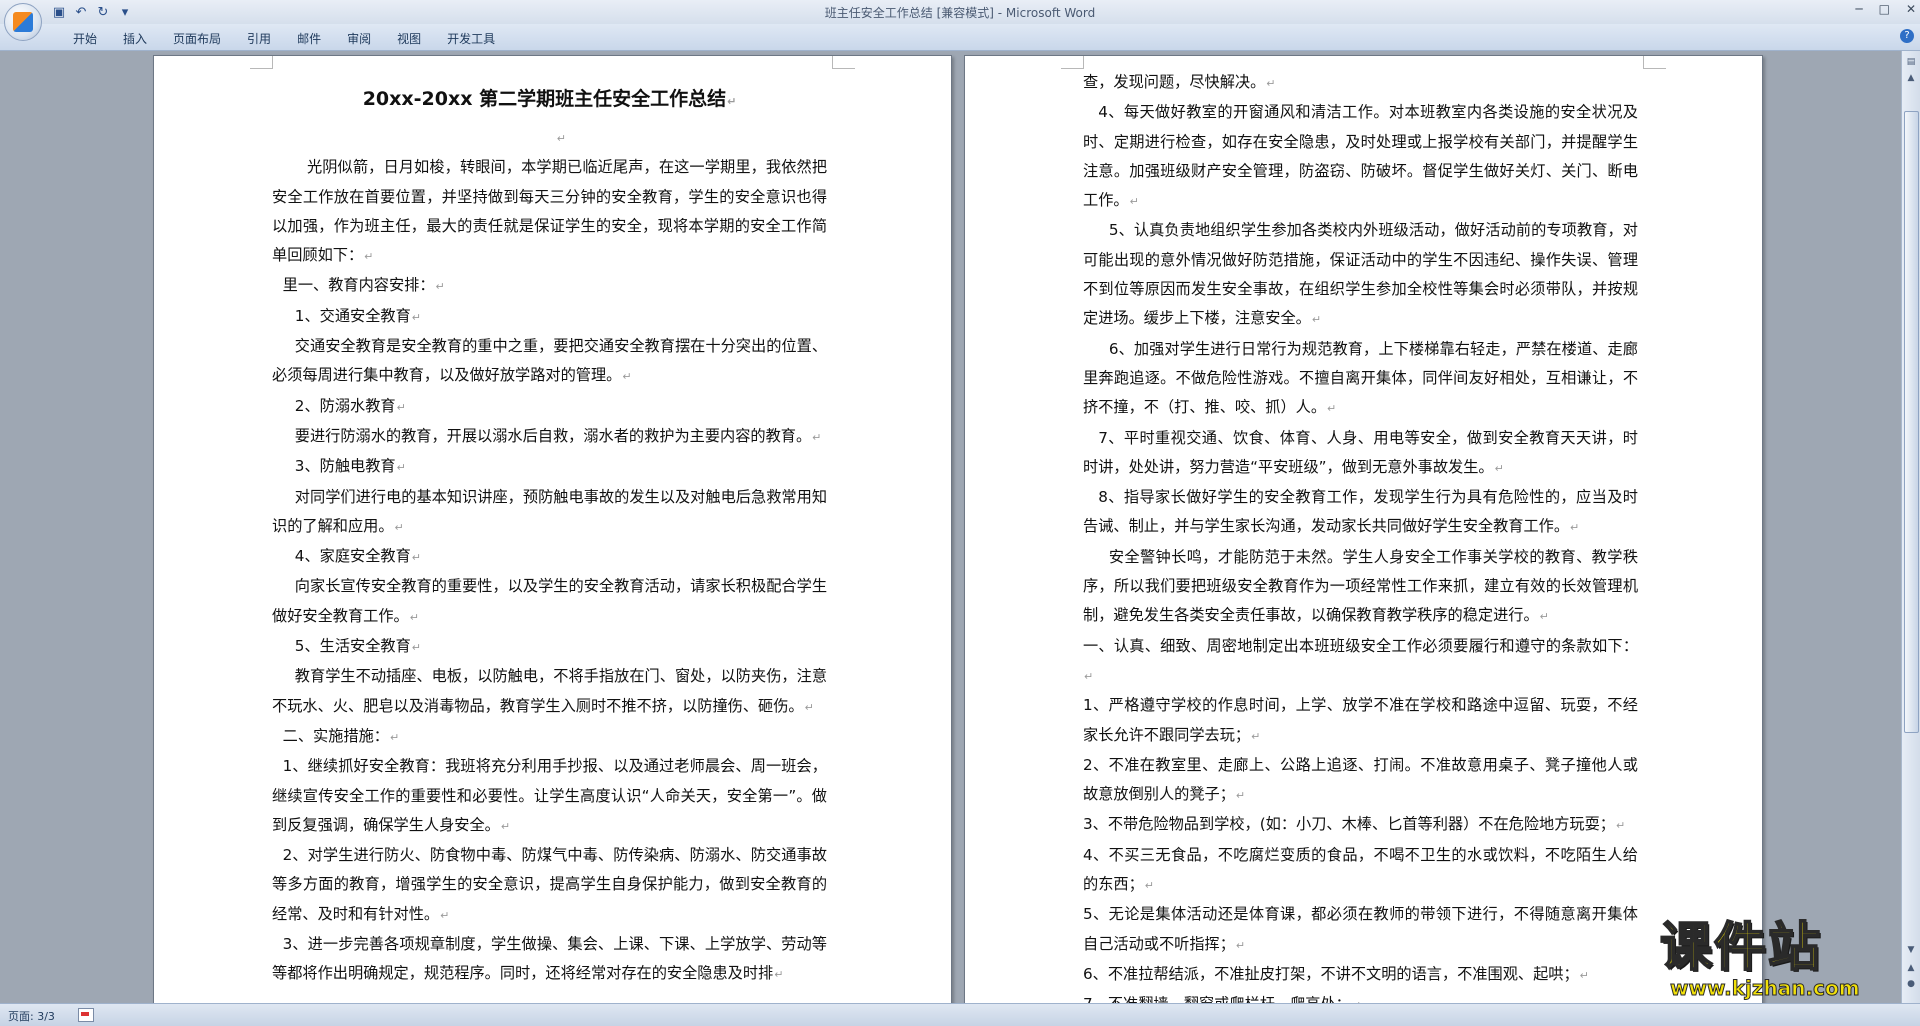 The width and height of the screenshot is (1920, 1026). I want to click on scrollbar-thumb, so click(1911, 422).